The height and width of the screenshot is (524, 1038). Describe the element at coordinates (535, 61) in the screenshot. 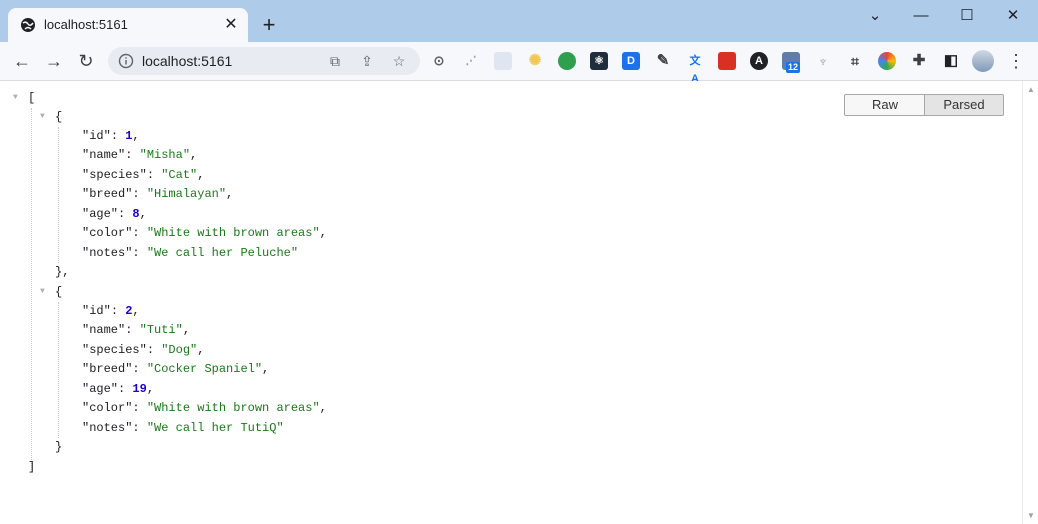

I see `extension-icon-4: ✺` at that location.